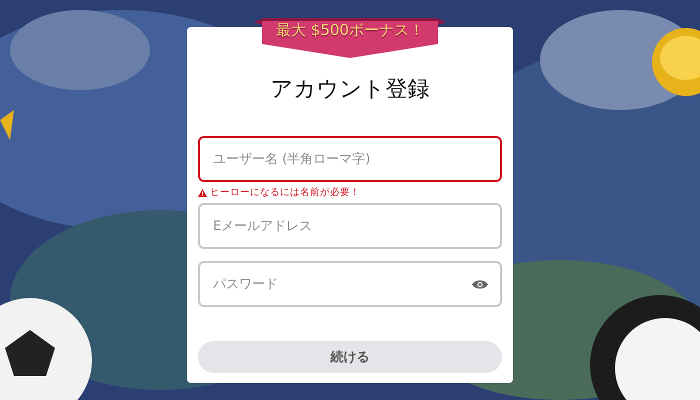  Describe the element at coordinates (480, 284) in the screenshot. I see `eye-icon` at that location.